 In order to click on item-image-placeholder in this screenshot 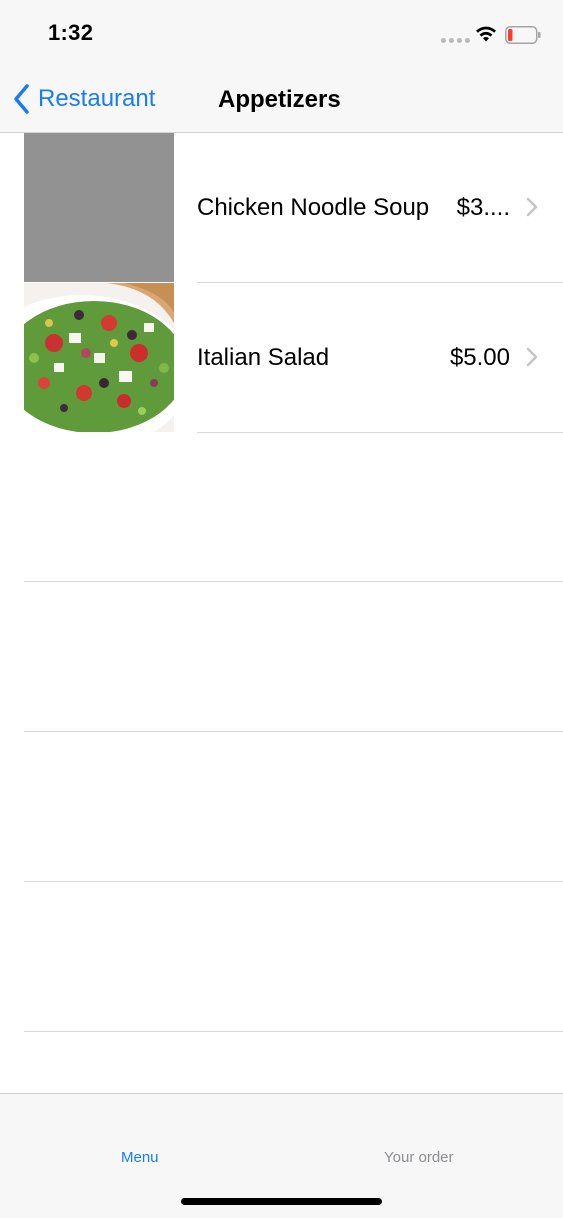, I will do `click(99, 207)`.